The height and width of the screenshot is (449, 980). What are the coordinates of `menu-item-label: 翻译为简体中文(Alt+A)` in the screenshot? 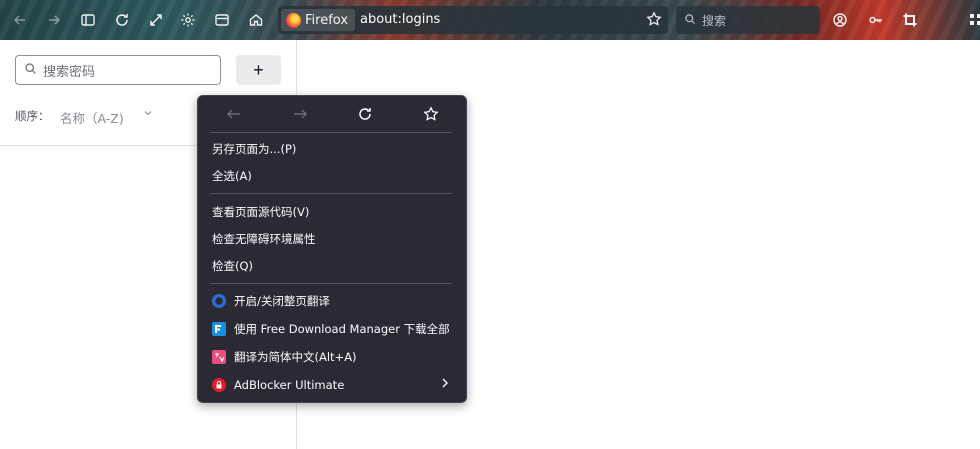 It's located at (295, 357).